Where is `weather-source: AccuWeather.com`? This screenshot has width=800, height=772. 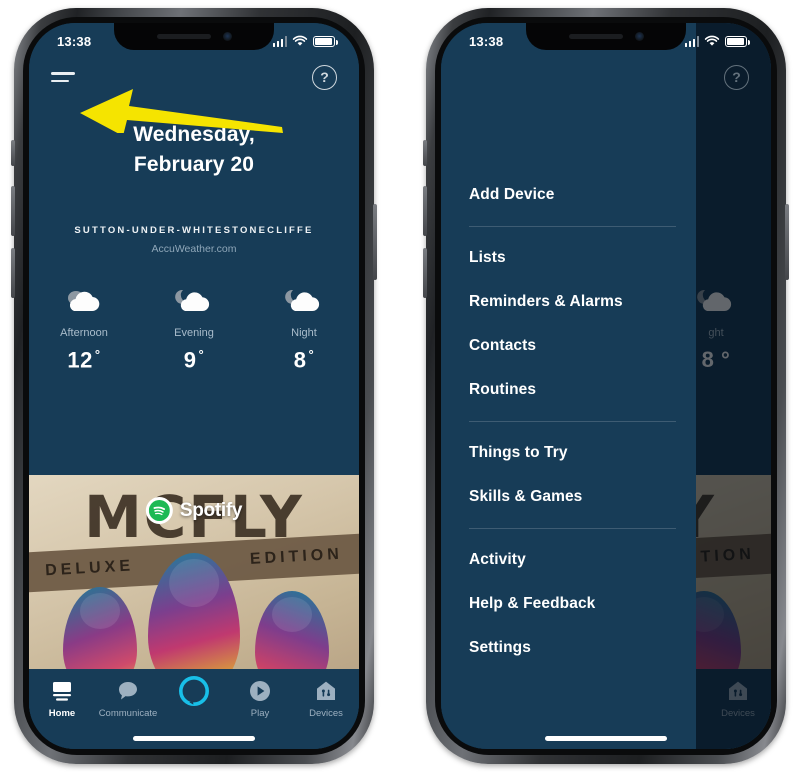 weather-source: AccuWeather.com is located at coordinates (194, 249).